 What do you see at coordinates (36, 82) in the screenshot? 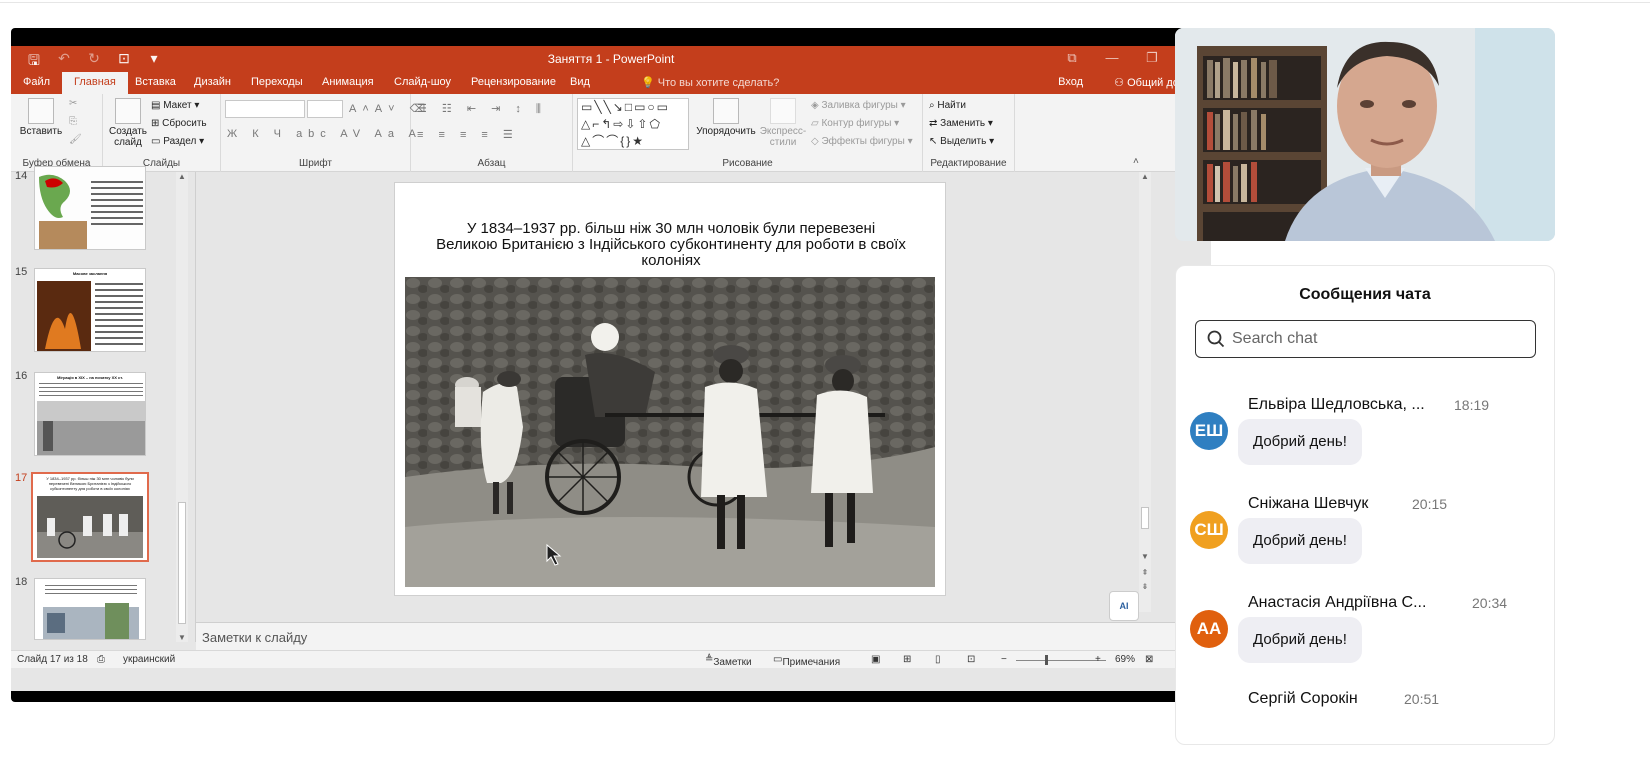
I see `tab-file: Файл` at bounding box center [36, 82].